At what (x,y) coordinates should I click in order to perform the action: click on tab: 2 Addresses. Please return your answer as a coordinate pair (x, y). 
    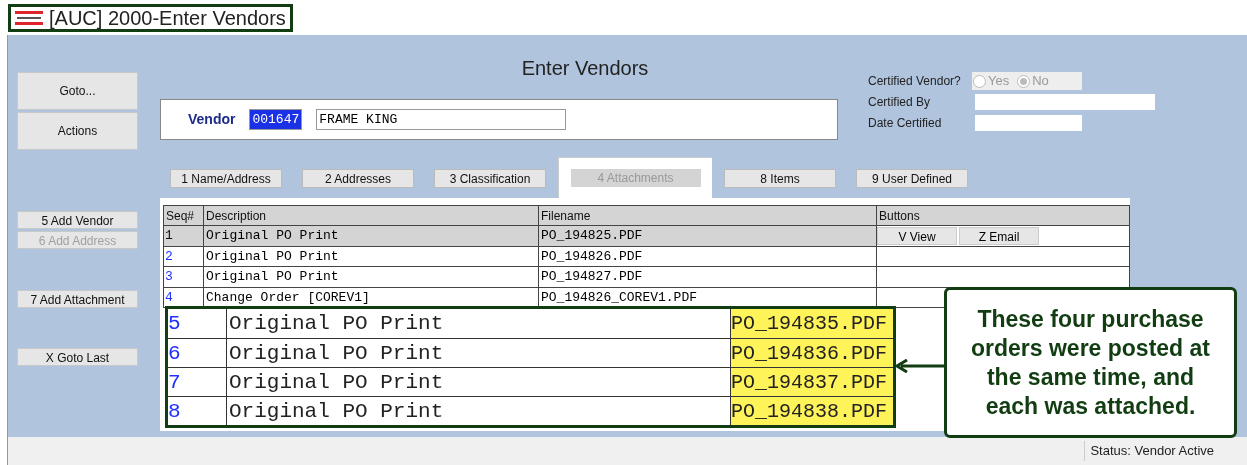
    Looking at the image, I should click on (358, 178).